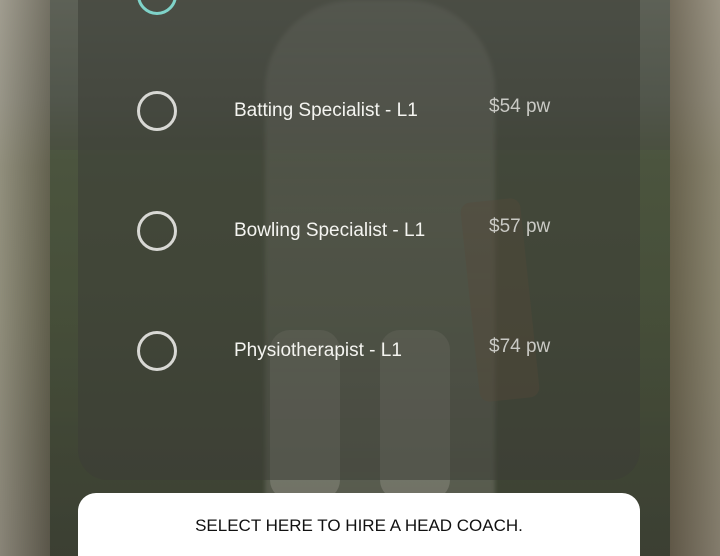  What do you see at coordinates (326, 110) in the screenshot?
I see `option-label: Batting Specialist - L1` at bounding box center [326, 110].